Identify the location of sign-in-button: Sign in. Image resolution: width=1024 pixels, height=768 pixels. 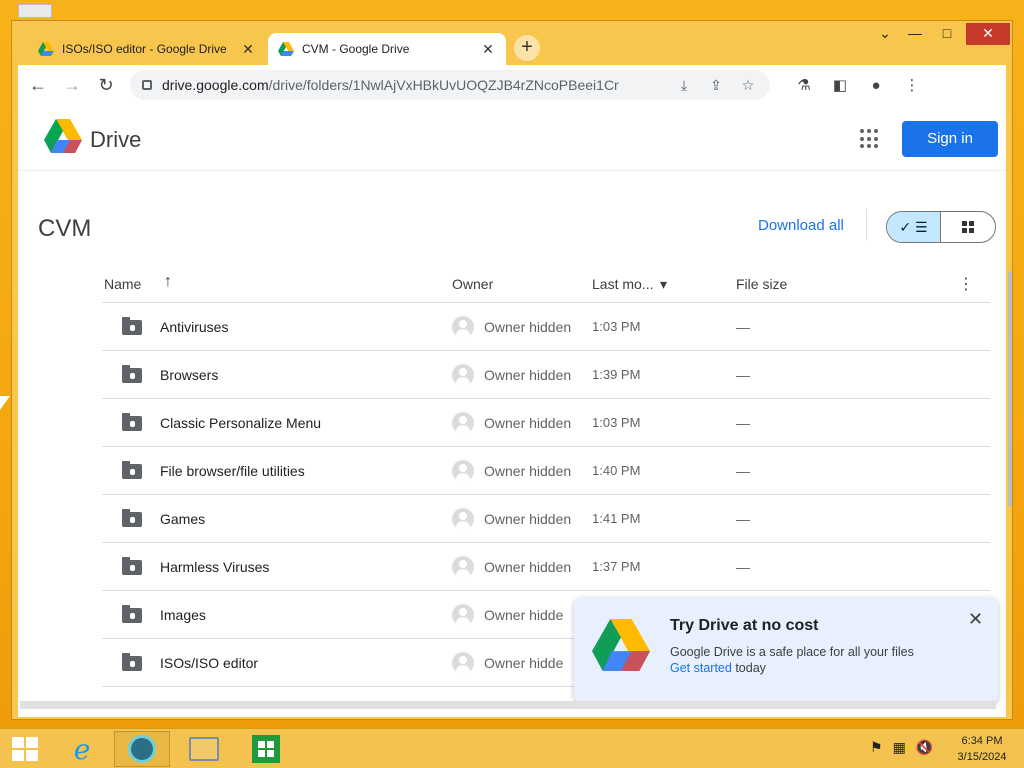
(950, 139).